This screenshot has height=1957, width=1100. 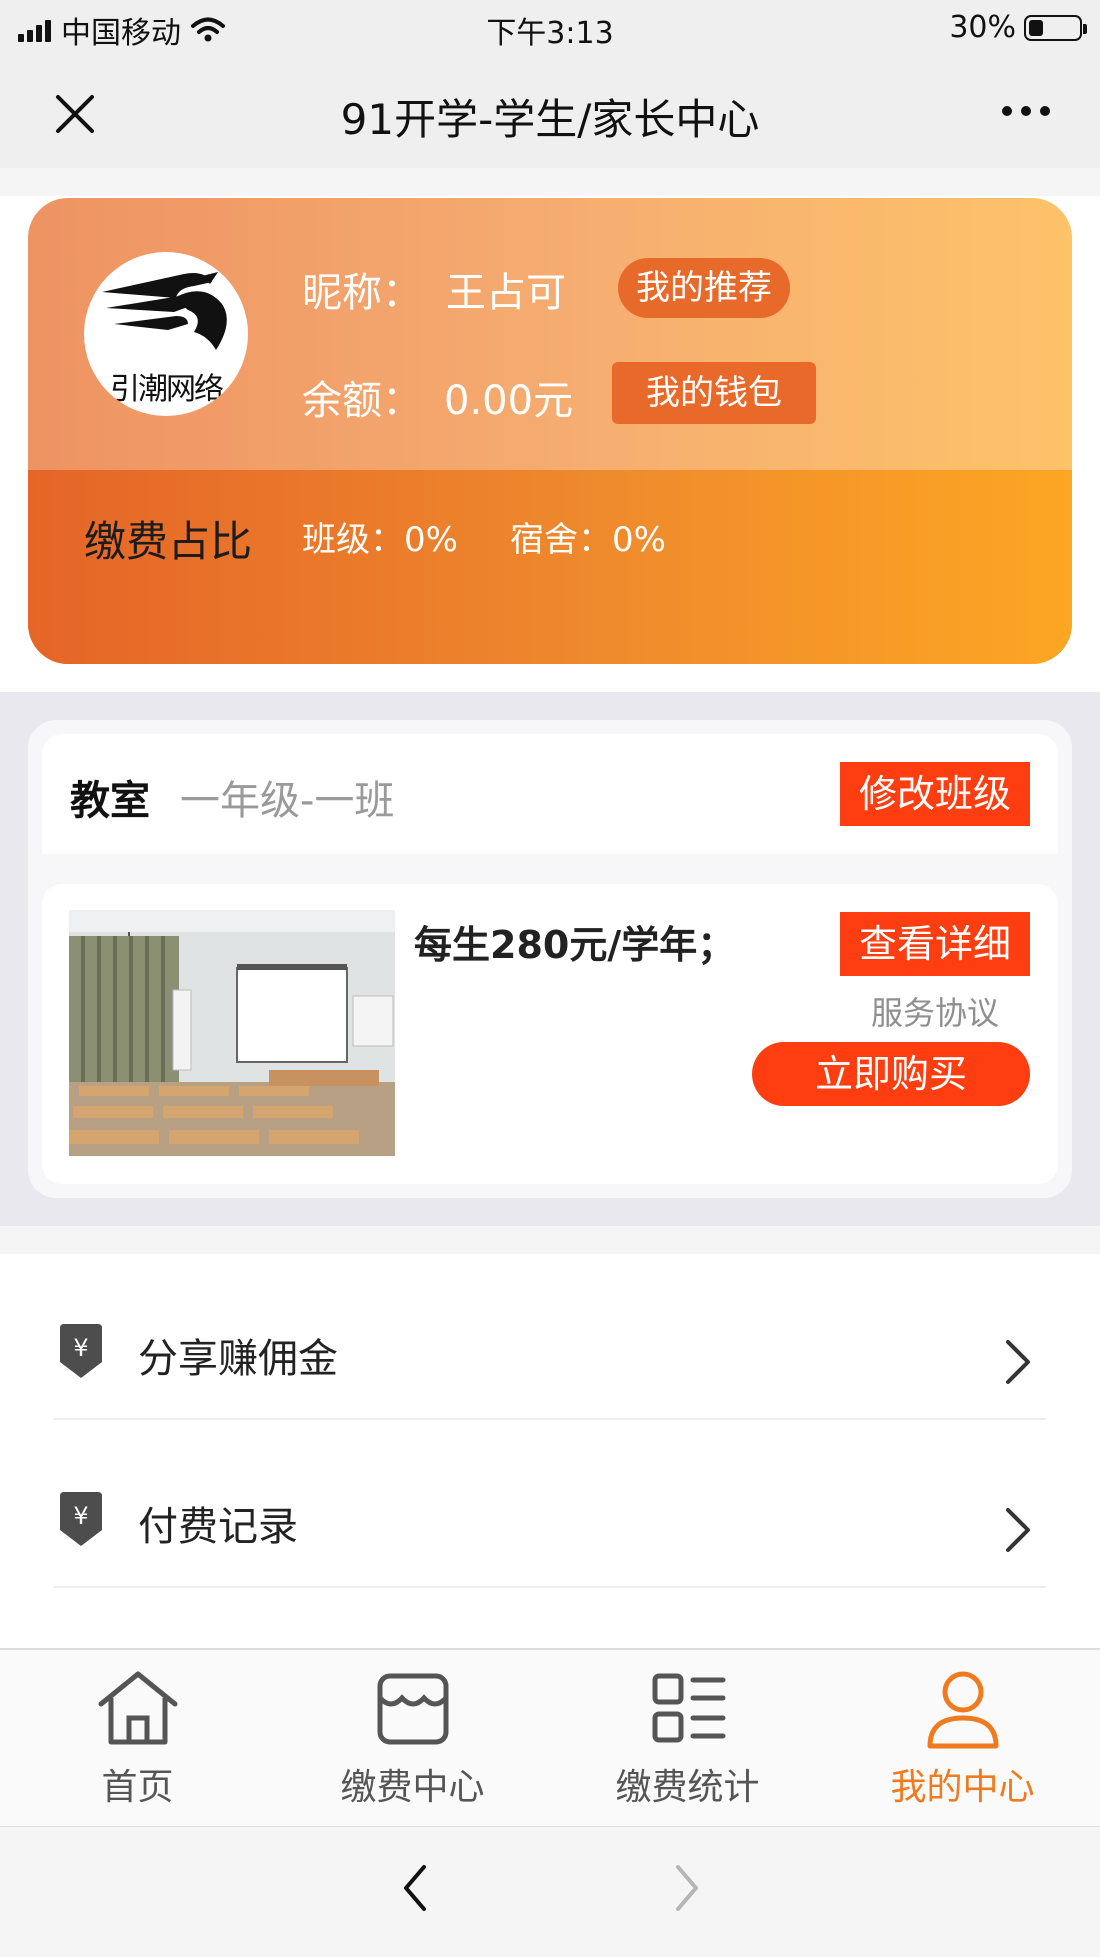 I want to click on tab-bar: 首页 缴费中心 缴费统计 我的中心, so click(x=550, y=1738).